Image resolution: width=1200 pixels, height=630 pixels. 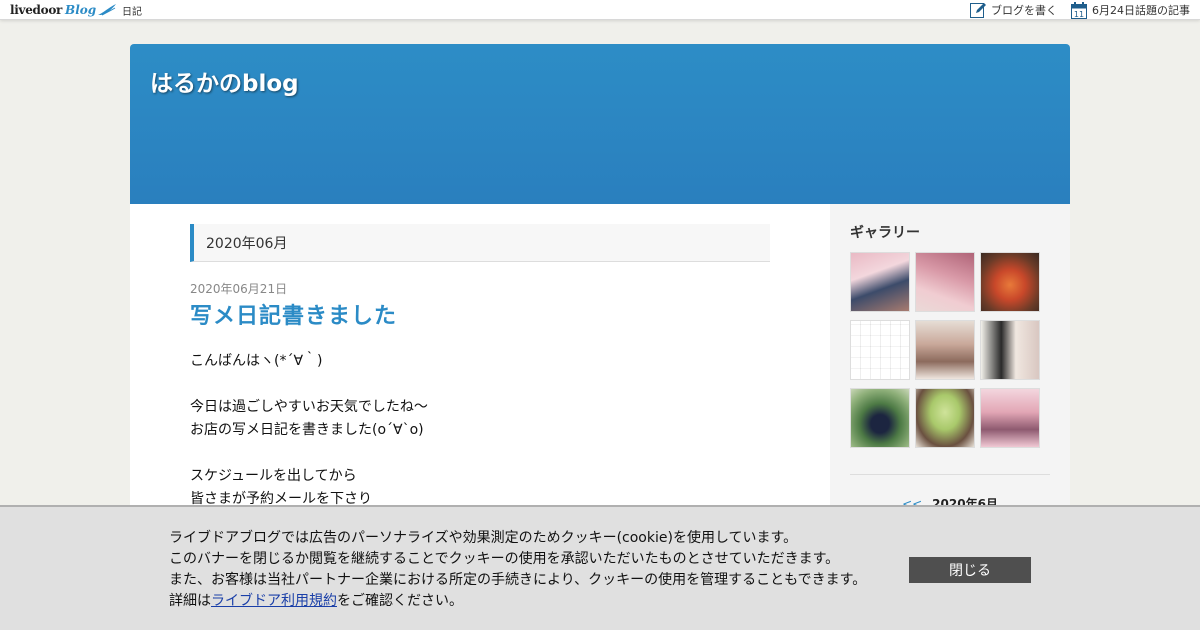 What do you see at coordinates (950, 474) in the screenshot?
I see `sidebar-divider` at bounding box center [950, 474].